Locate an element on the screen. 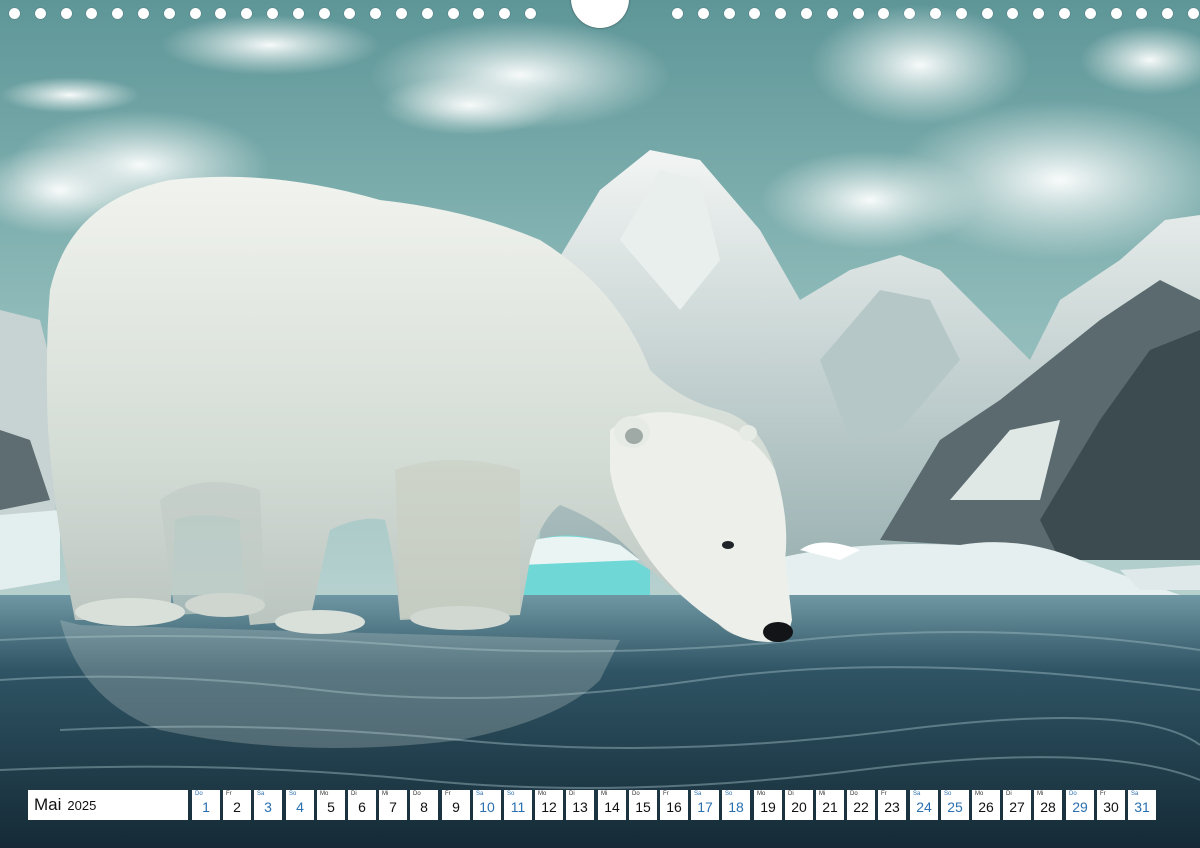  day-number: 21 is located at coordinates (830, 807).